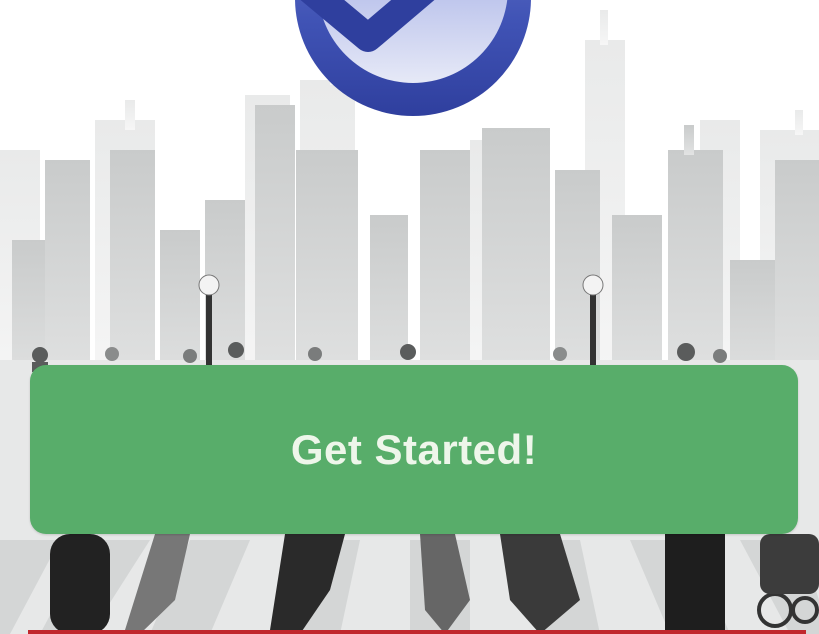  What do you see at coordinates (417, 632) in the screenshot?
I see `bottom-accent-bar` at bounding box center [417, 632].